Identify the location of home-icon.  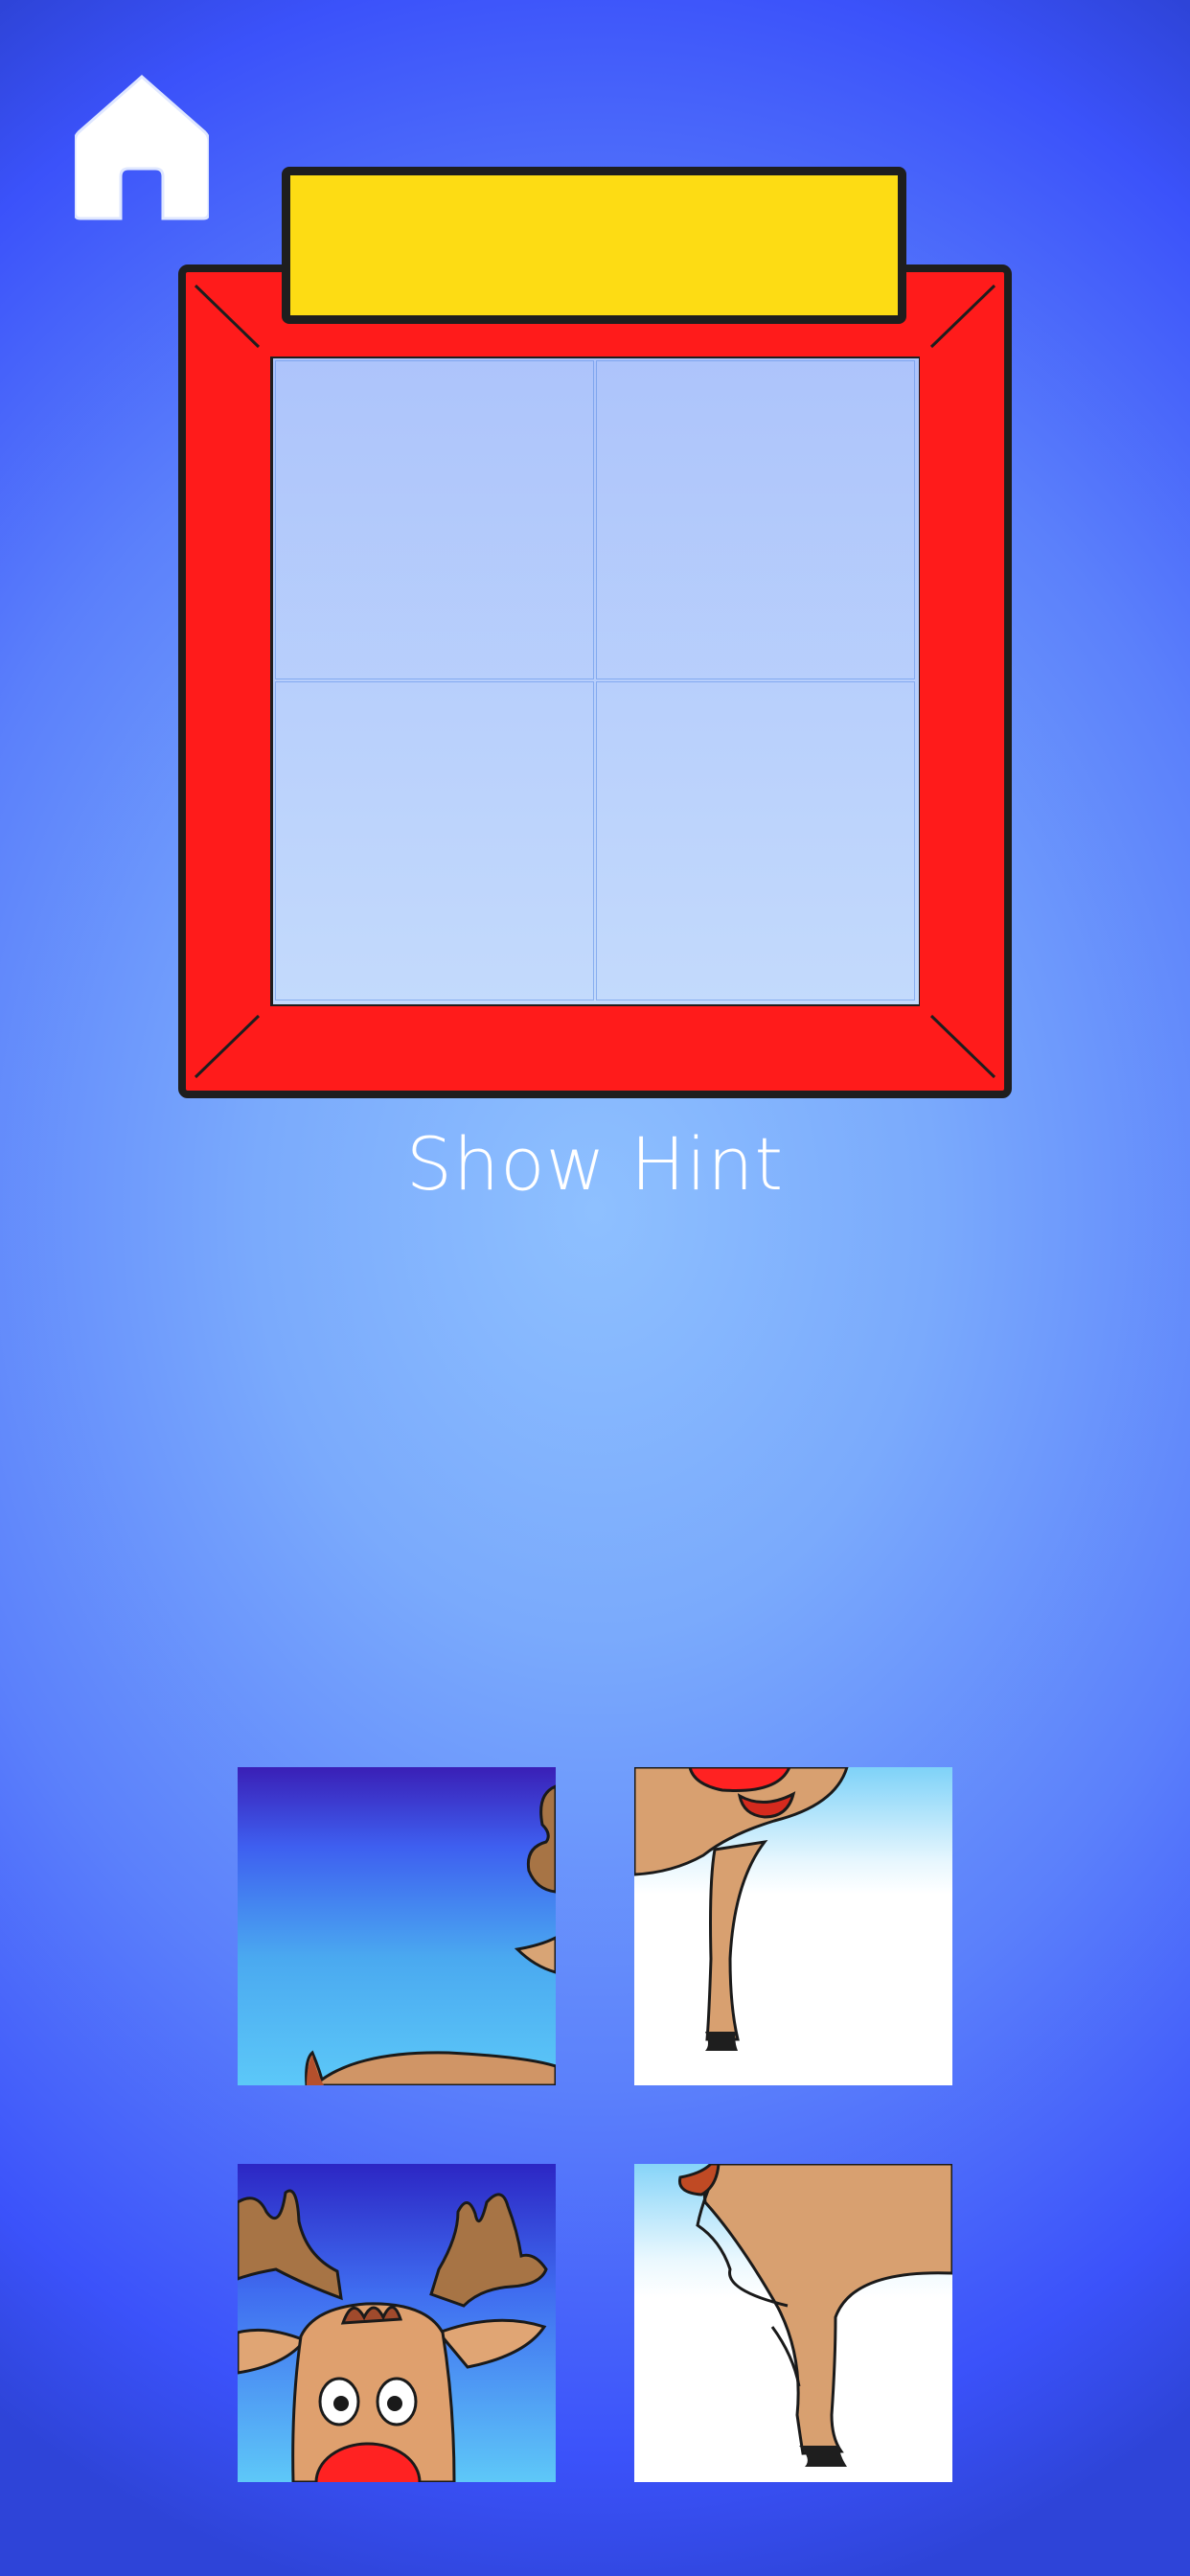
(142, 147).